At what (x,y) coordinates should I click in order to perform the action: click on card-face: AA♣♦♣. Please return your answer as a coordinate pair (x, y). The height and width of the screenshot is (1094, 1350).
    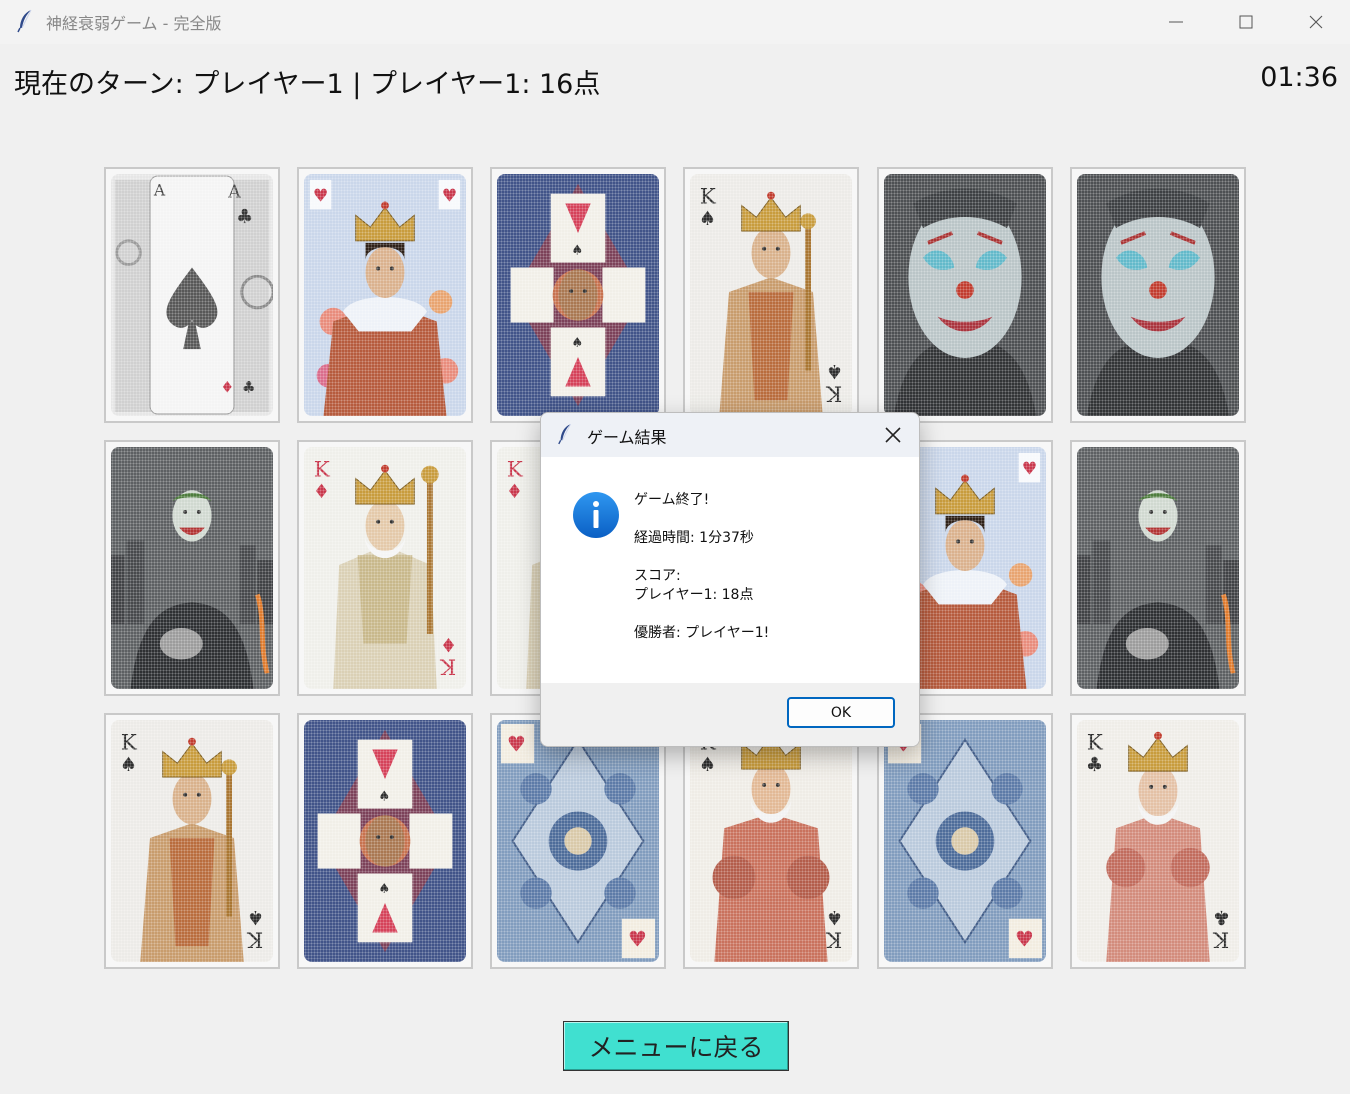
    Looking at the image, I should click on (192, 295).